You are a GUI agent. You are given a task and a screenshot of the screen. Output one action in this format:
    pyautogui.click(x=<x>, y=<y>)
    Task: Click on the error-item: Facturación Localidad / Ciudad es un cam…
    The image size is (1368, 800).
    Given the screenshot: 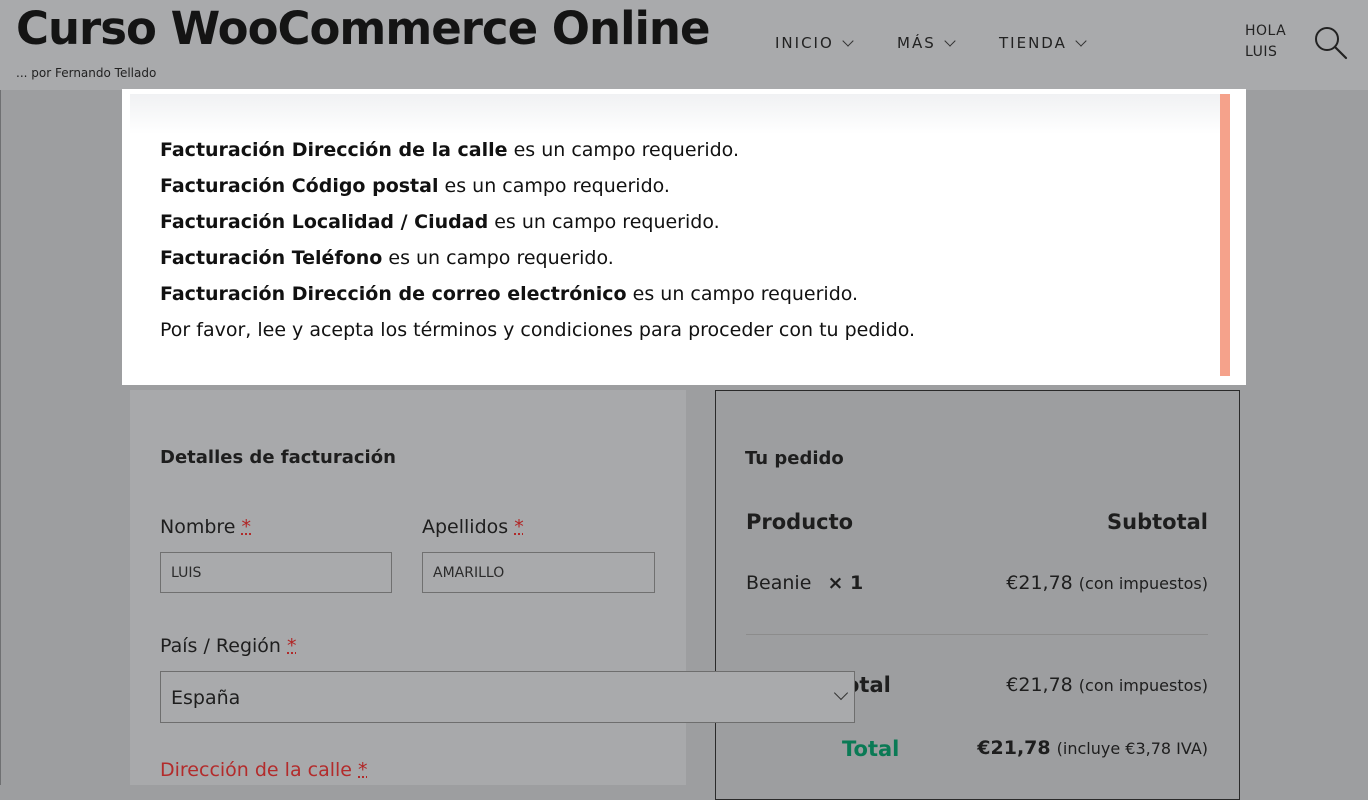 What is the action you would take?
    pyautogui.click(x=440, y=222)
    